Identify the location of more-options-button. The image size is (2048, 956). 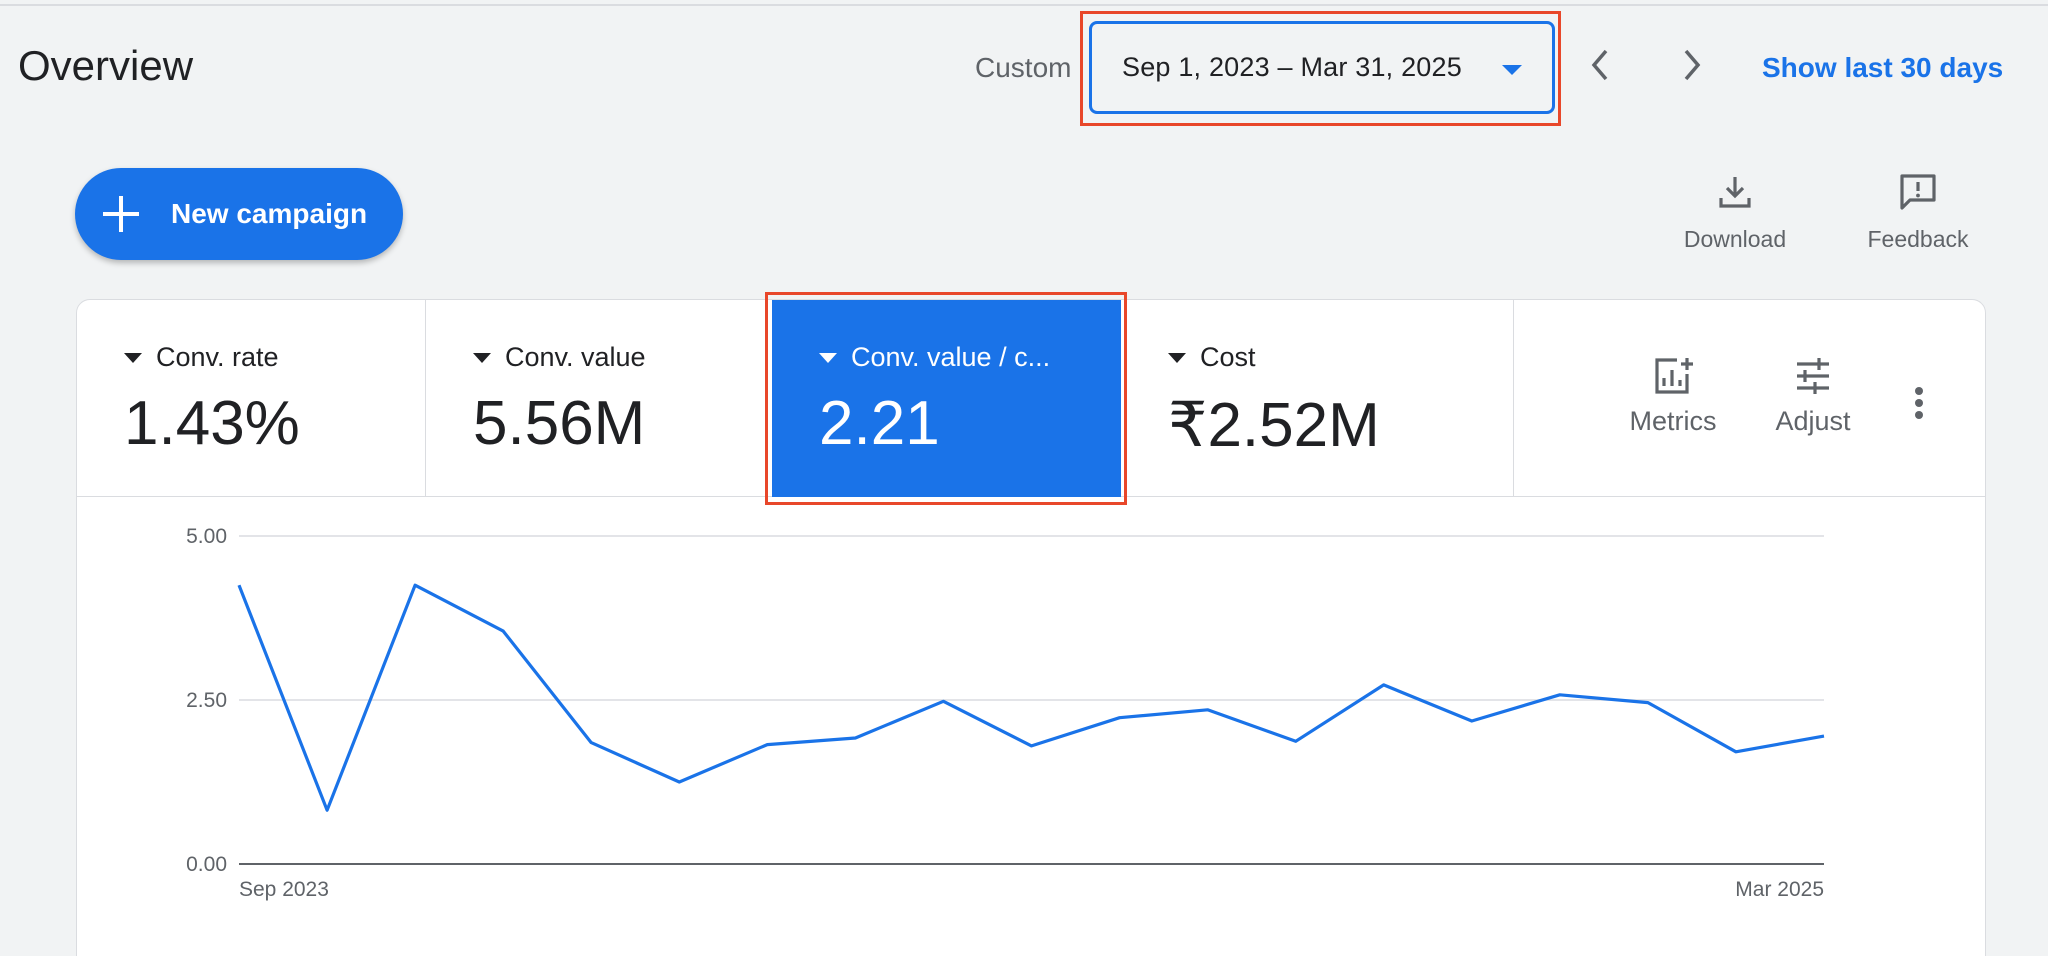
(1919, 403).